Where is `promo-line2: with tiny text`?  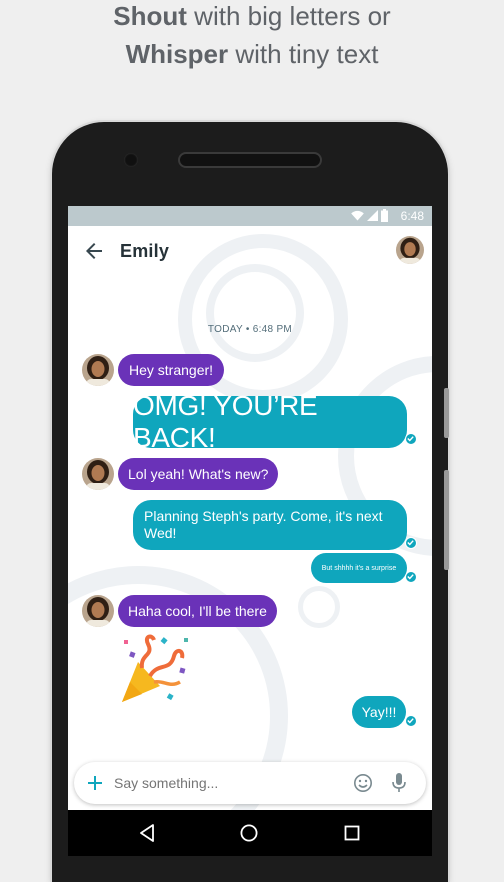 promo-line2: with tiny text is located at coordinates (303, 54).